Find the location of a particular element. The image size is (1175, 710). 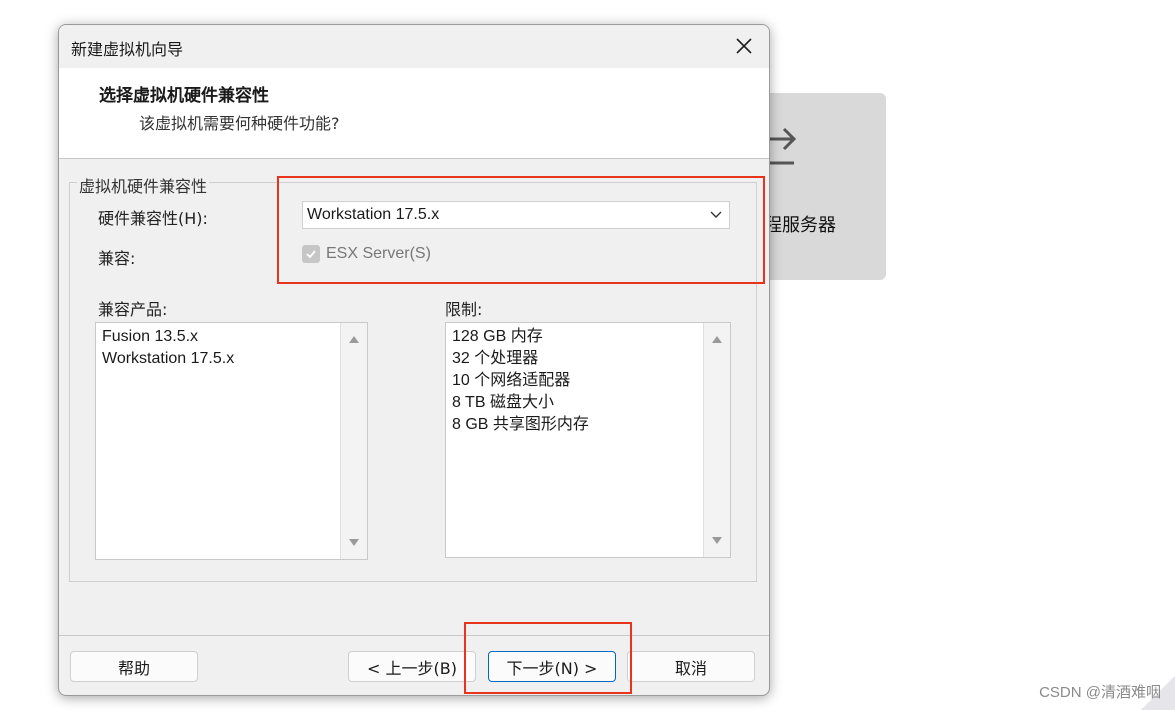

compatible-products-list: Fusion 13.5.x Workstation 17.5.x is located at coordinates (231, 441).